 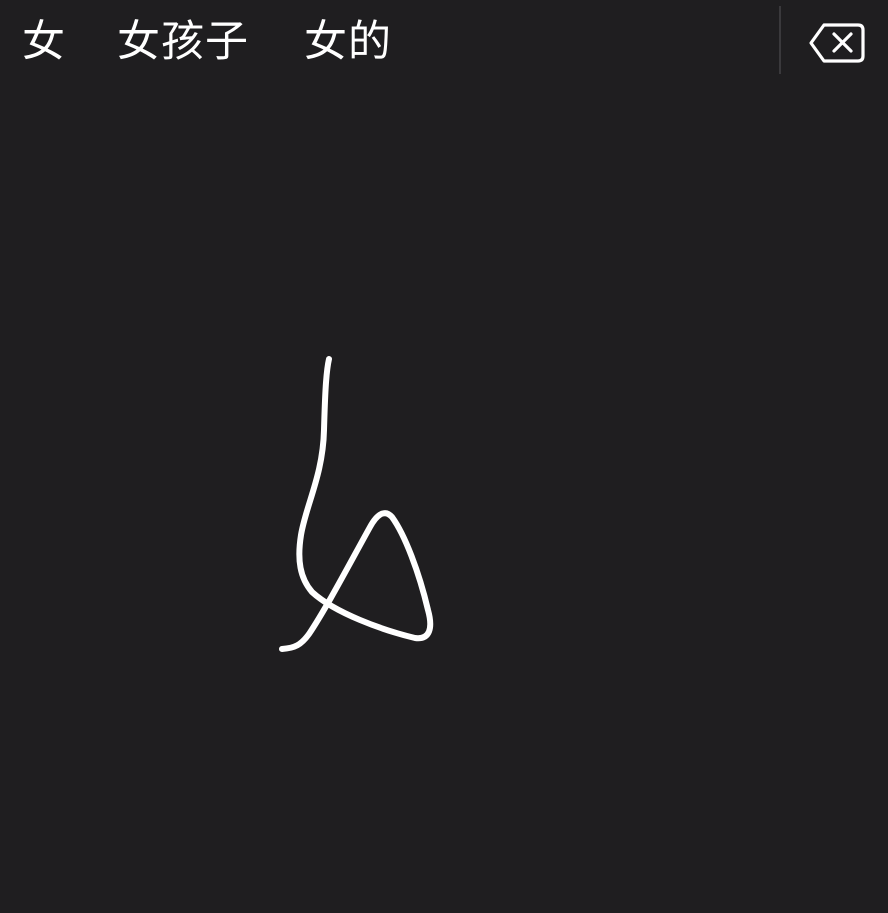 What do you see at coordinates (780, 40) in the screenshot?
I see `candidate-divider` at bounding box center [780, 40].